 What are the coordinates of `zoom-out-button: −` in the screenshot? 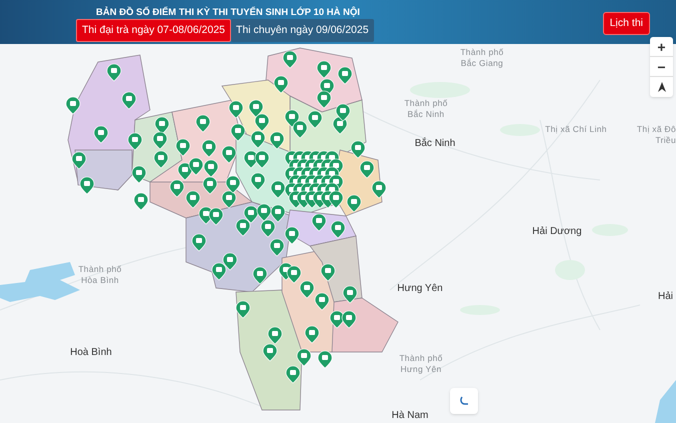 It's located at (661, 67).